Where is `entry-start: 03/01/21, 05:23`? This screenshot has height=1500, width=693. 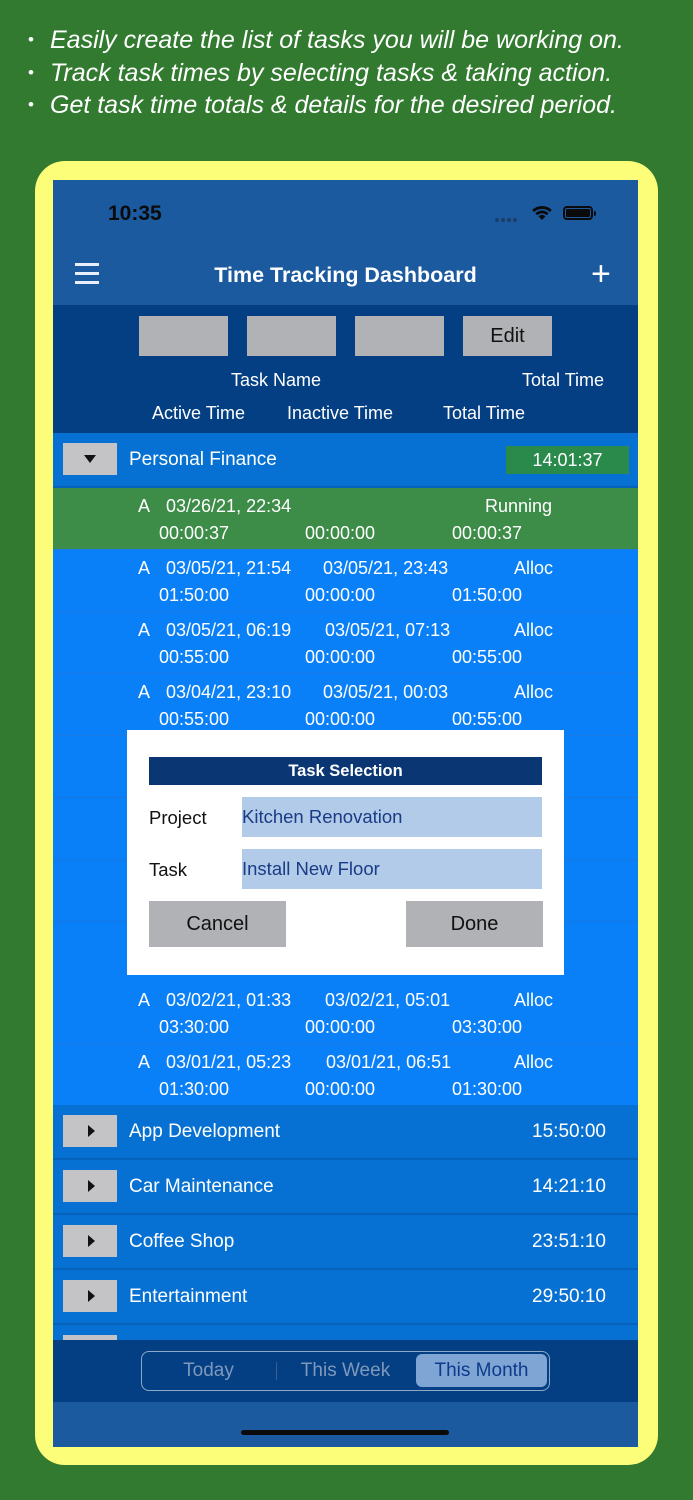
entry-start: 03/01/21, 05:23 is located at coordinates (229, 1062).